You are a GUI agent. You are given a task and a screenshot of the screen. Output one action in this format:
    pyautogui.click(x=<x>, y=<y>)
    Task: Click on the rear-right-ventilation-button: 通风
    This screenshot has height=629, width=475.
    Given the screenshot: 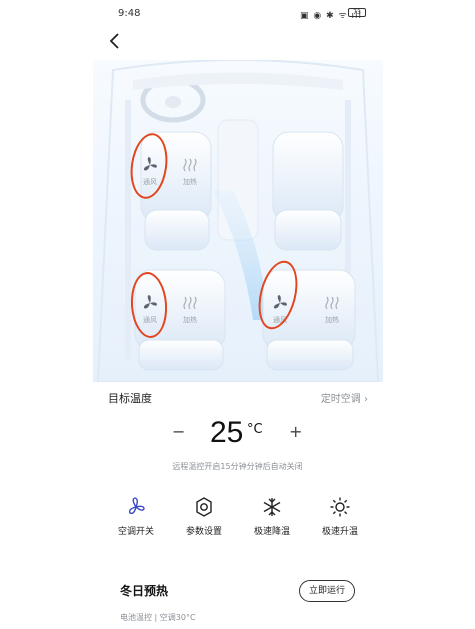 What is the action you would take?
    pyautogui.click(x=280, y=309)
    